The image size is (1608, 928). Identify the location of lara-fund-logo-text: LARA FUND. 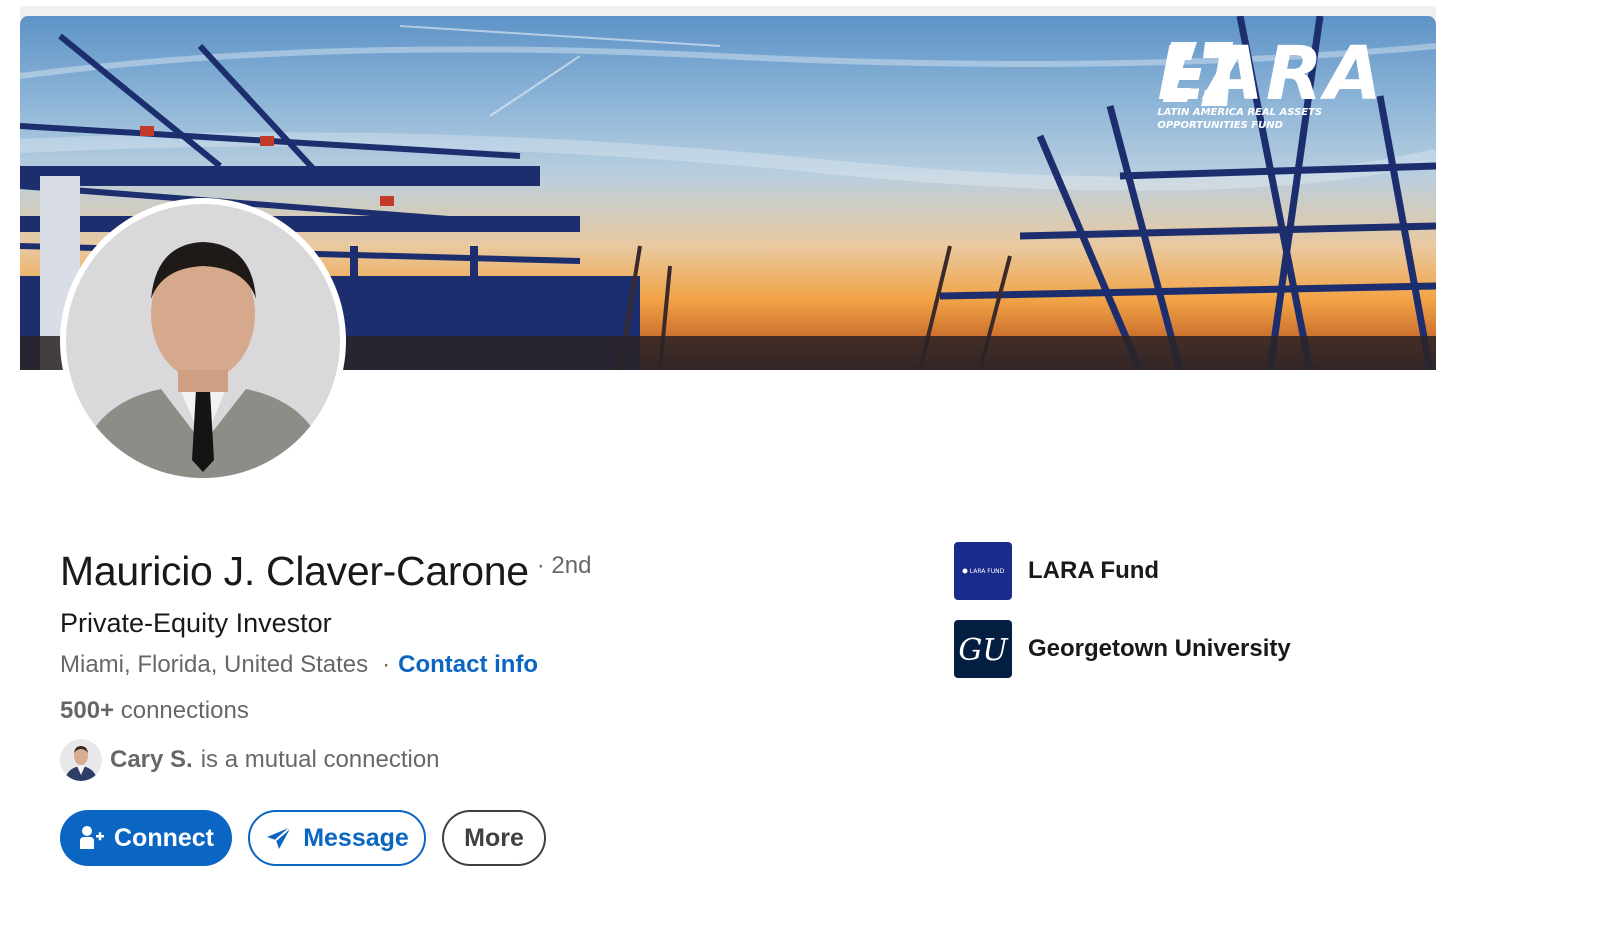
(987, 571).